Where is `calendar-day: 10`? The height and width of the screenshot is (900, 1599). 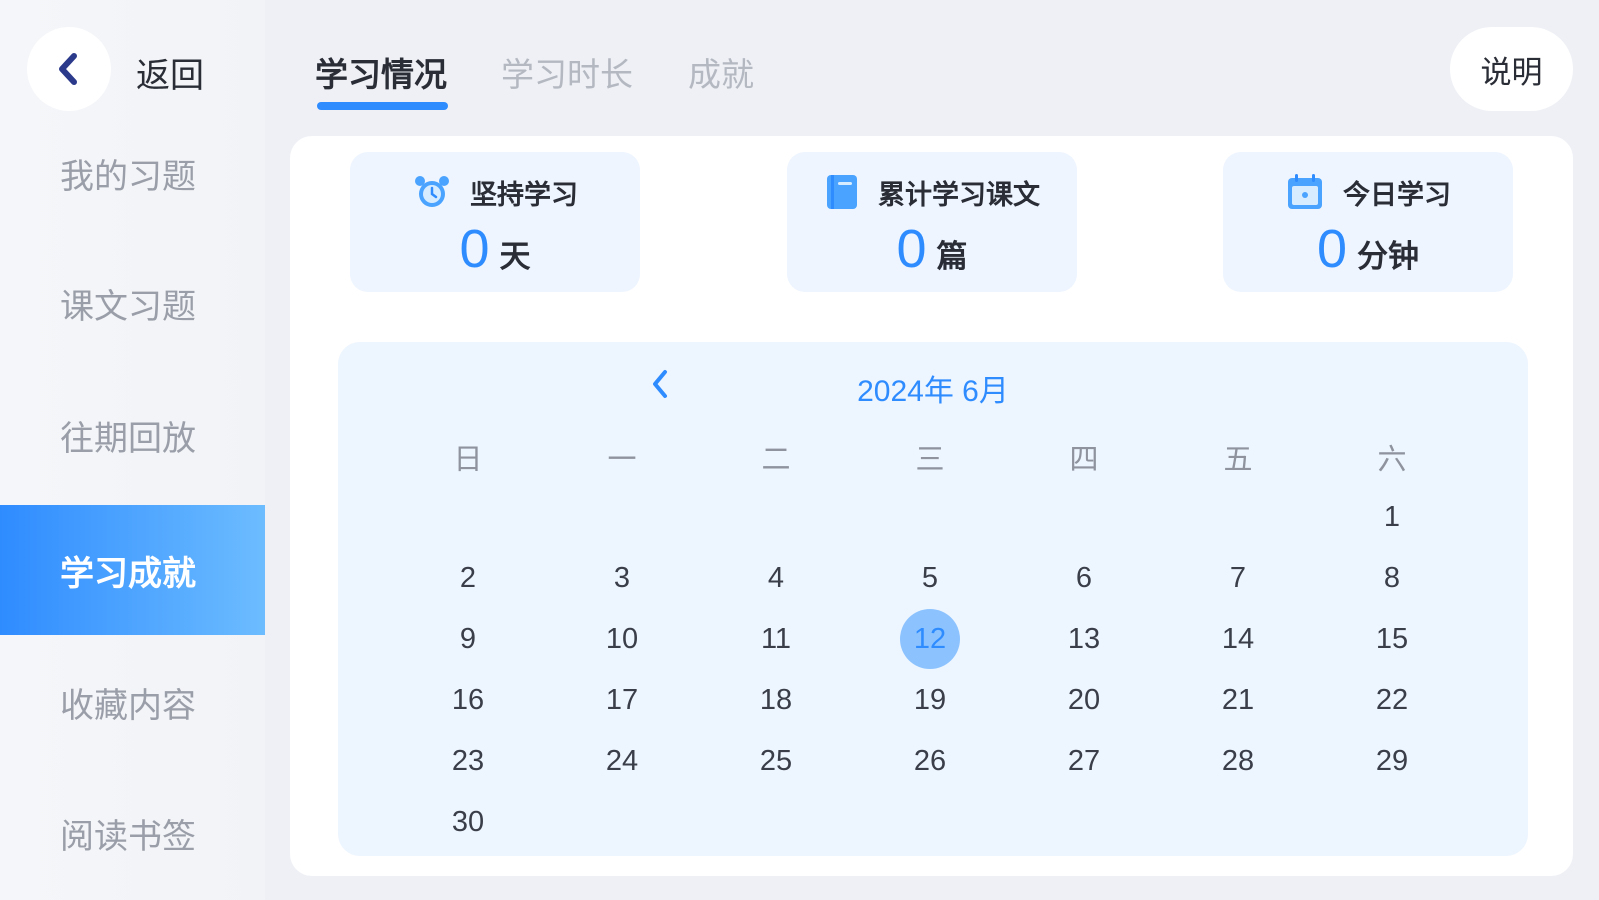 calendar-day: 10 is located at coordinates (622, 639).